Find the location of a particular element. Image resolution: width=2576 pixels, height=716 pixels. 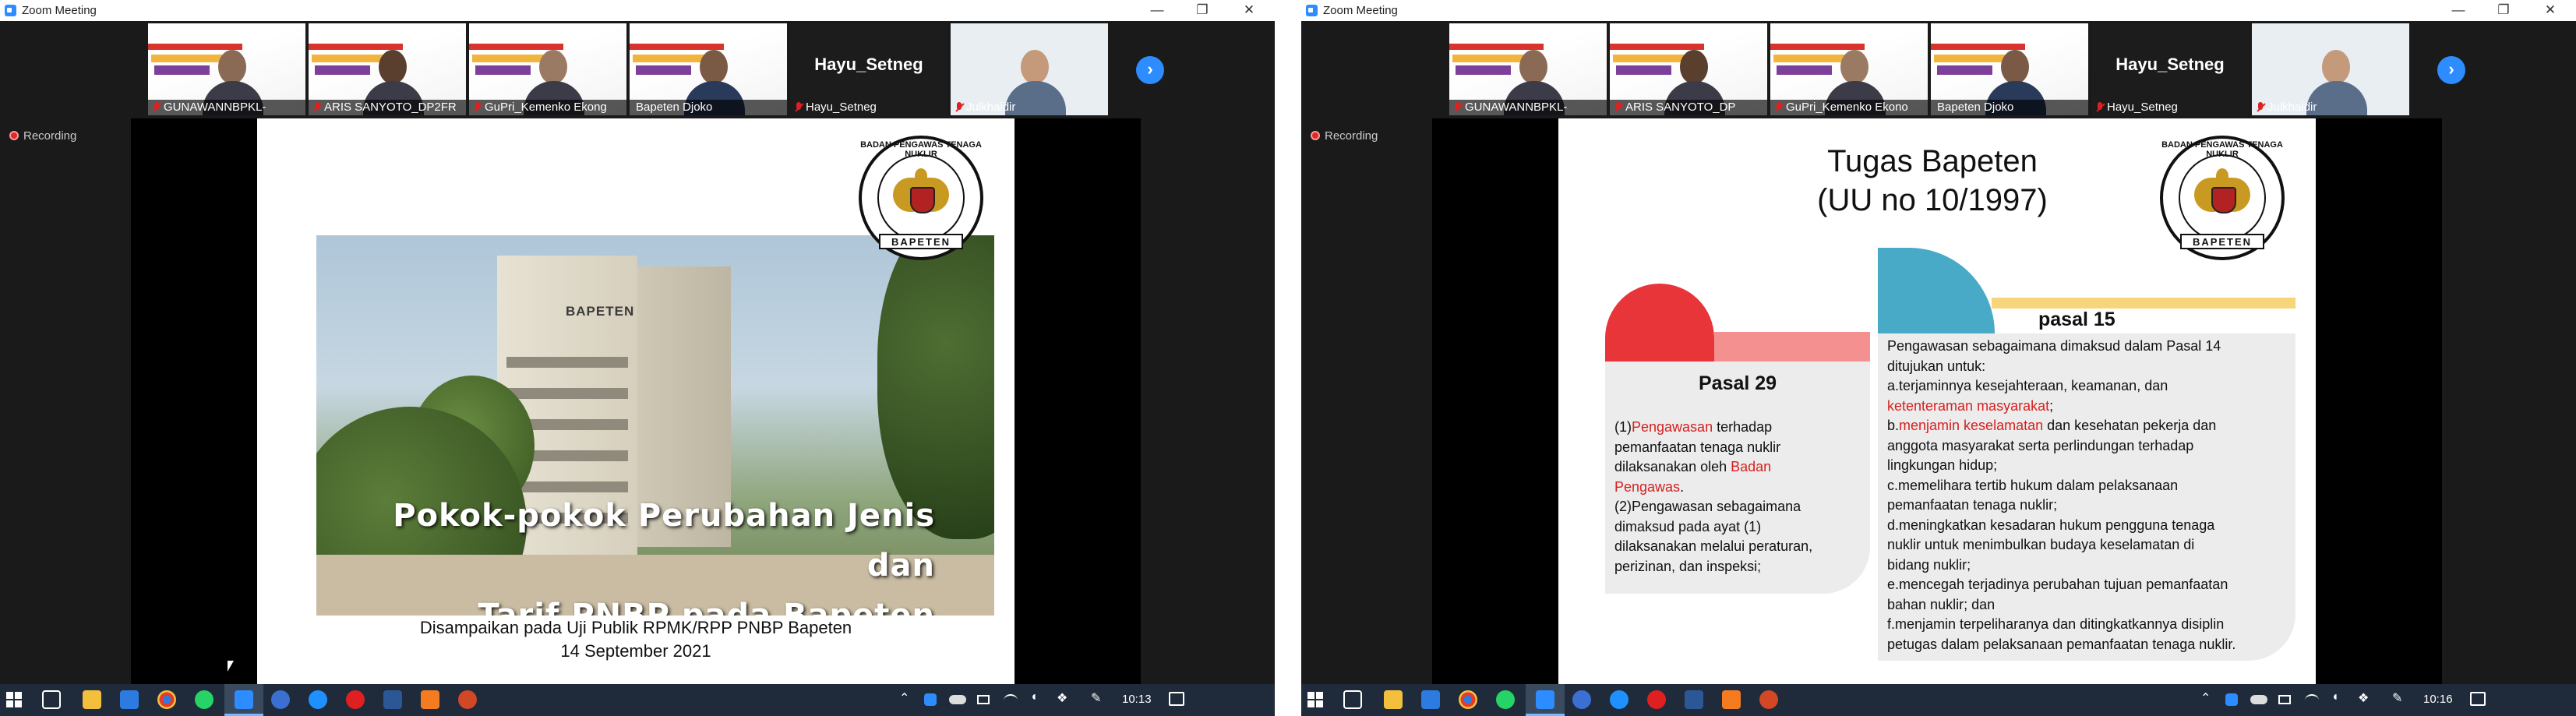

building-sign: BAPETEN is located at coordinates (600, 312).